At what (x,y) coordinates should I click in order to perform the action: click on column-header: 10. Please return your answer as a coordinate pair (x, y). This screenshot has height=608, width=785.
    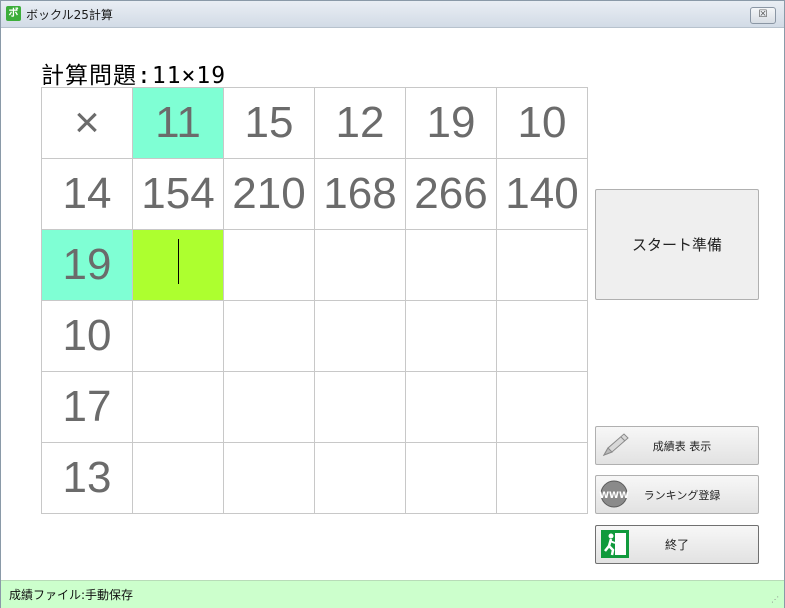
    Looking at the image, I should click on (542, 123).